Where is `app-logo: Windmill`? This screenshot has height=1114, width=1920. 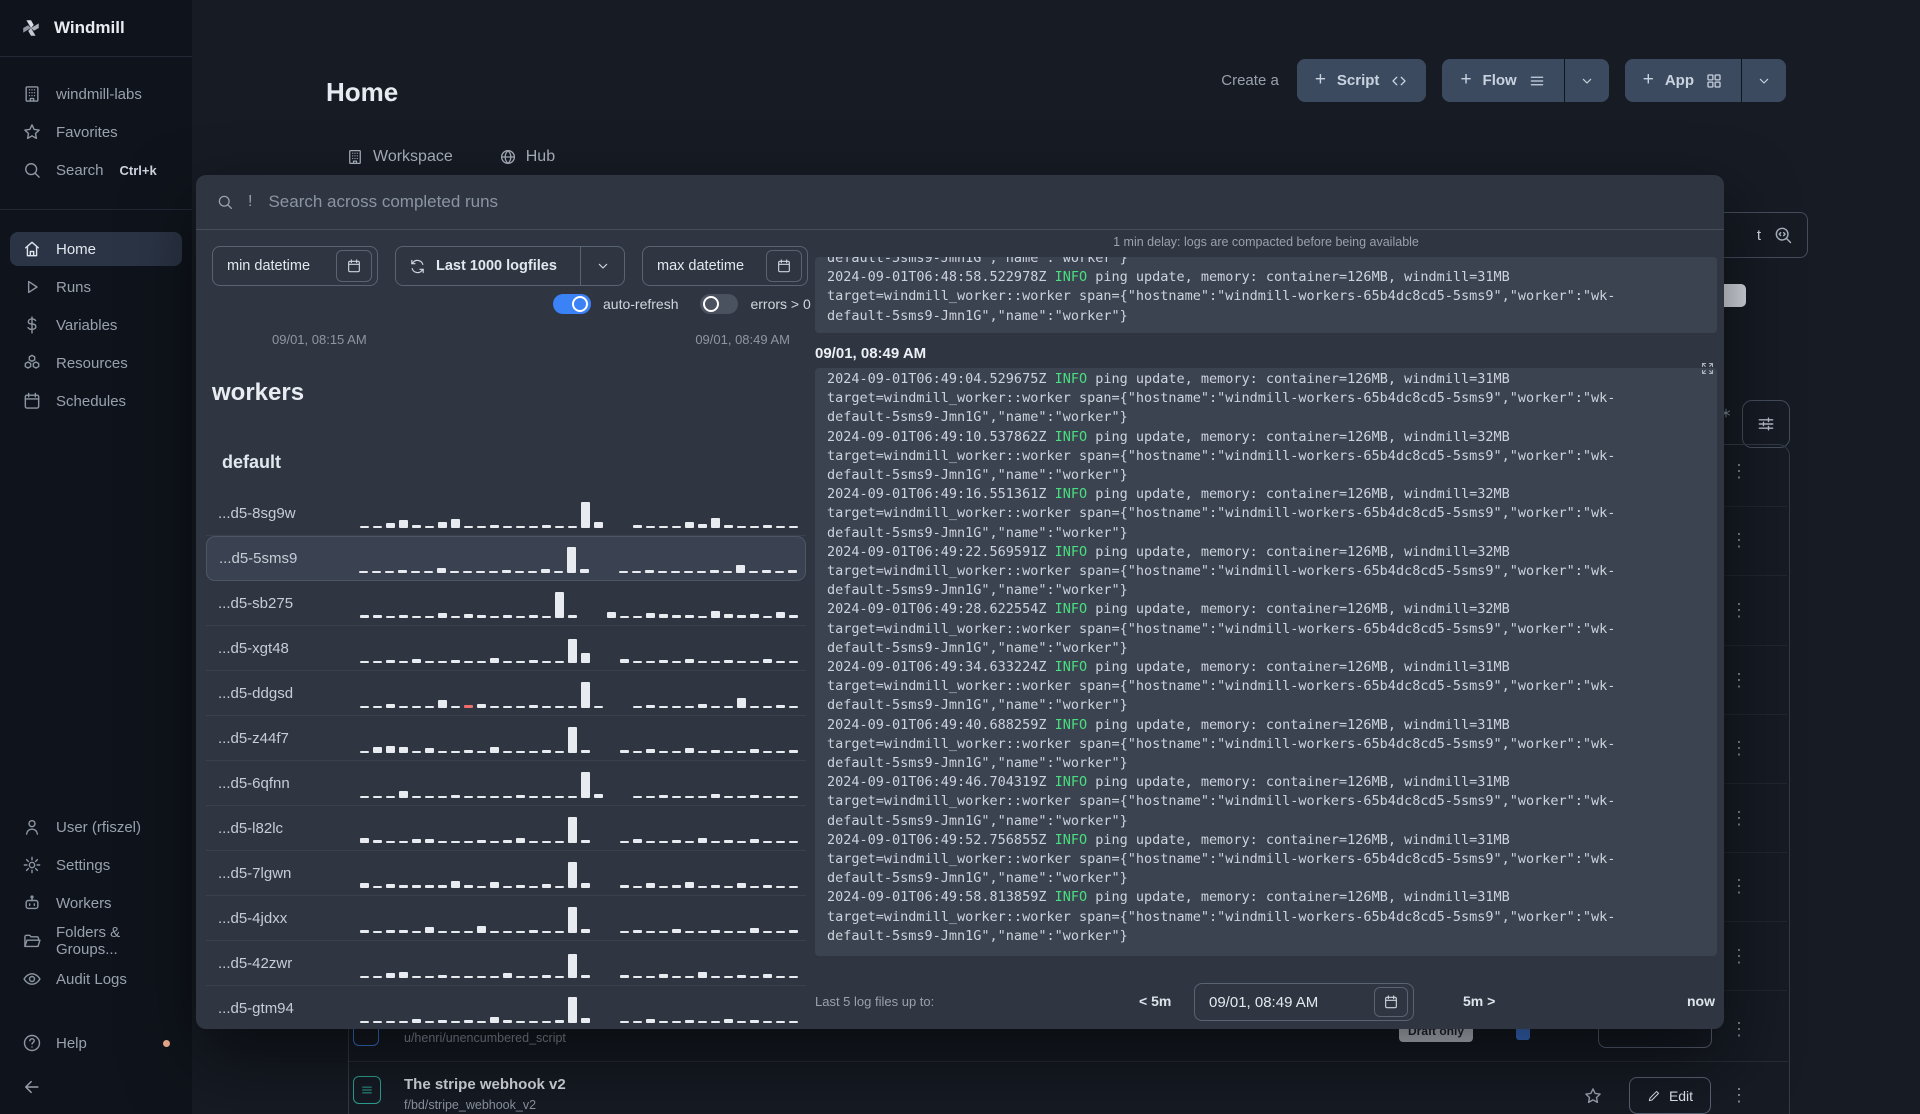
app-logo: Windmill is located at coordinates (96, 28).